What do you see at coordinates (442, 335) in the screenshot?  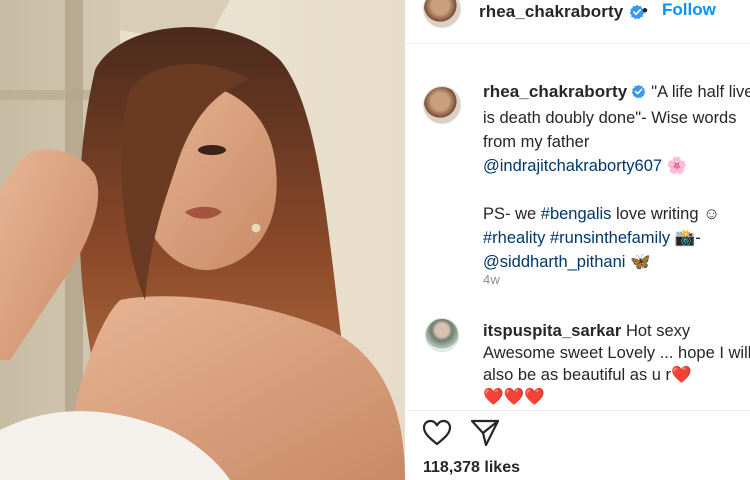 I see `commenter-avatar` at bounding box center [442, 335].